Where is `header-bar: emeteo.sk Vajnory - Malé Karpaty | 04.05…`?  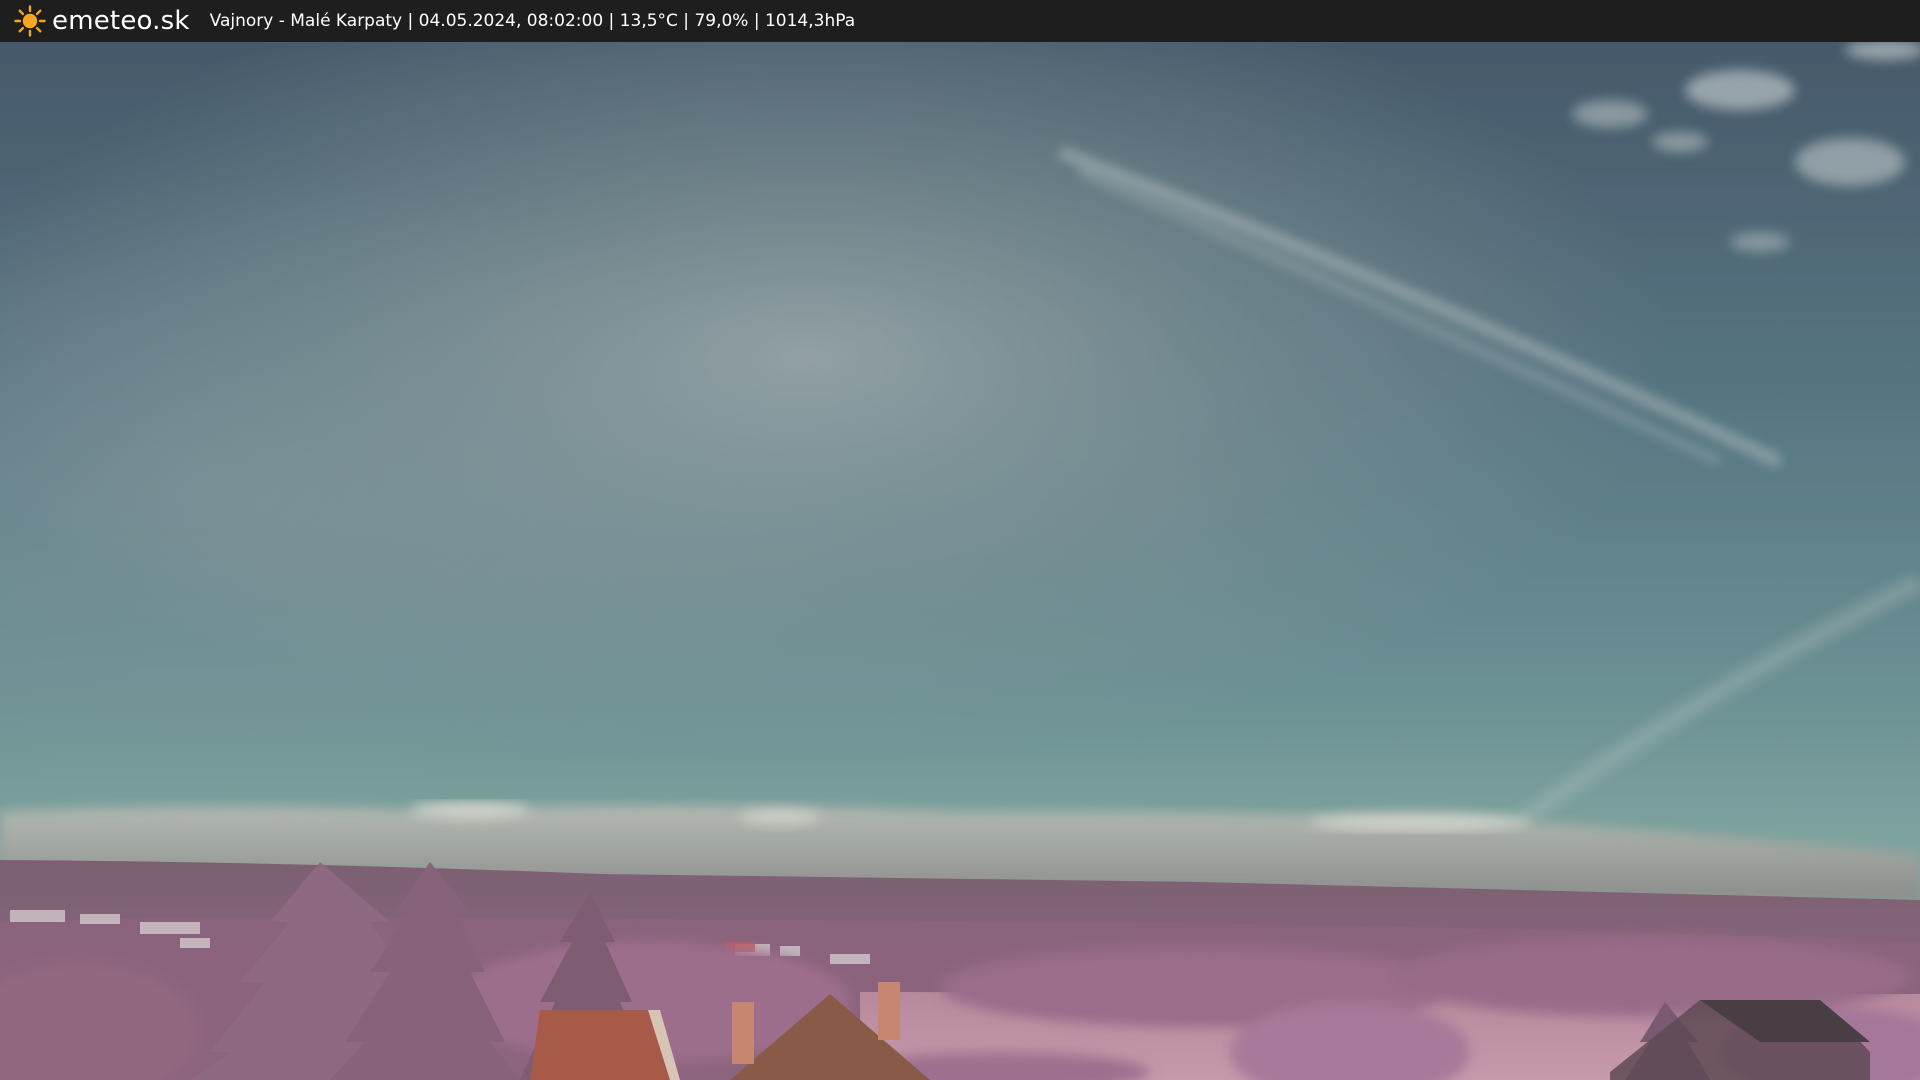 header-bar: emeteo.sk Vajnory - Malé Karpaty | 04.05… is located at coordinates (960, 21).